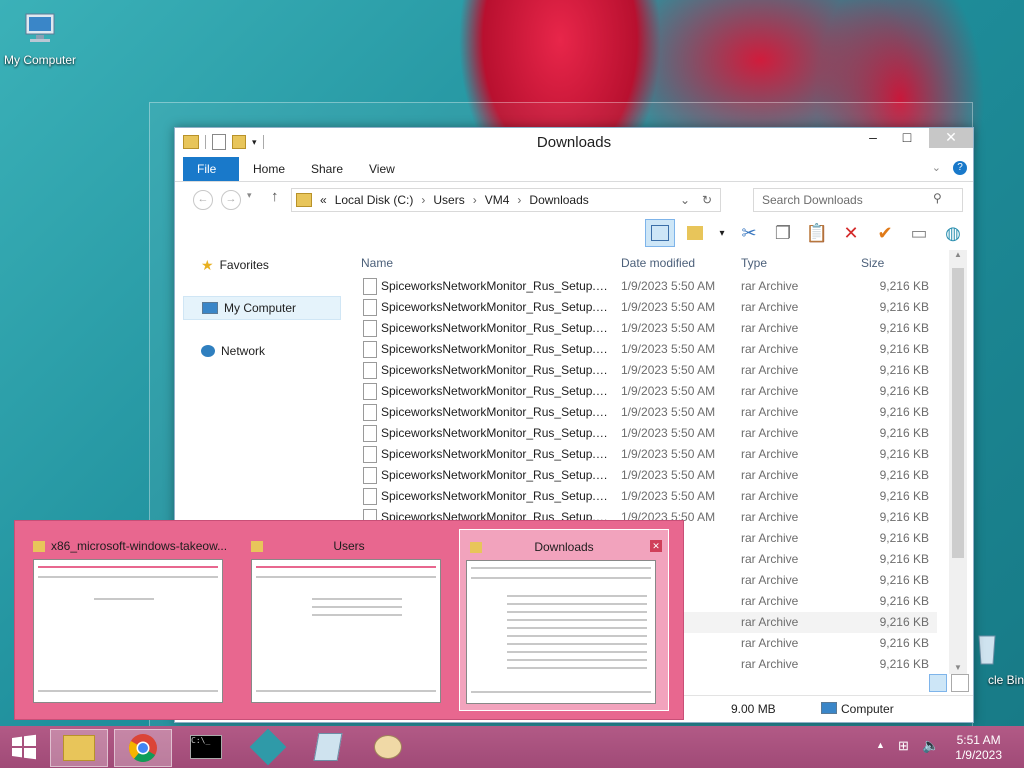 Image resolution: width=1024 pixels, height=768 pixels. Describe the element at coordinates (958, 667) in the screenshot. I see `scroll-down-icon: ▼` at that location.